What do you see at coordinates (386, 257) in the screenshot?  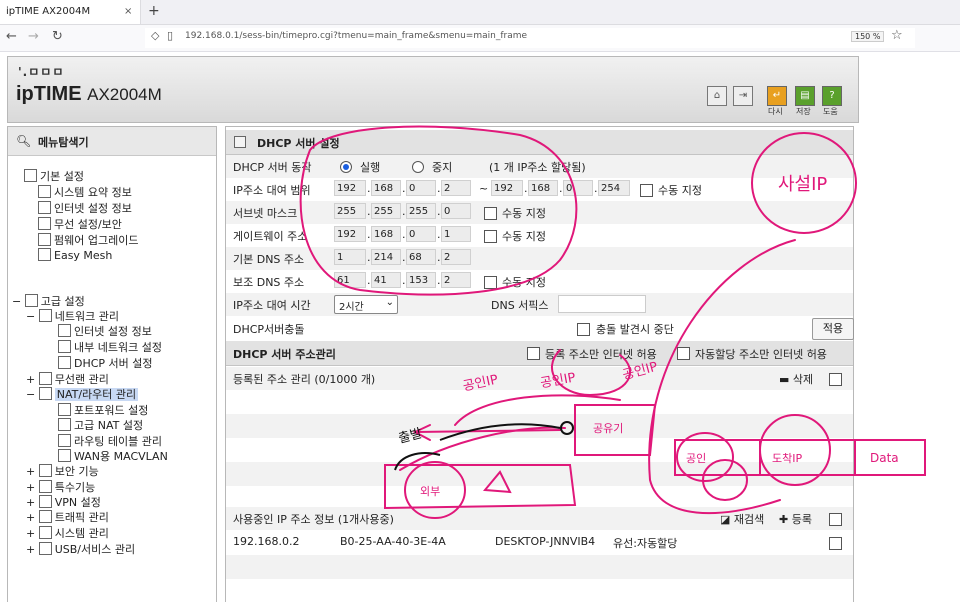 I see `dns1-oct2: 214` at bounding box center [386, 257].